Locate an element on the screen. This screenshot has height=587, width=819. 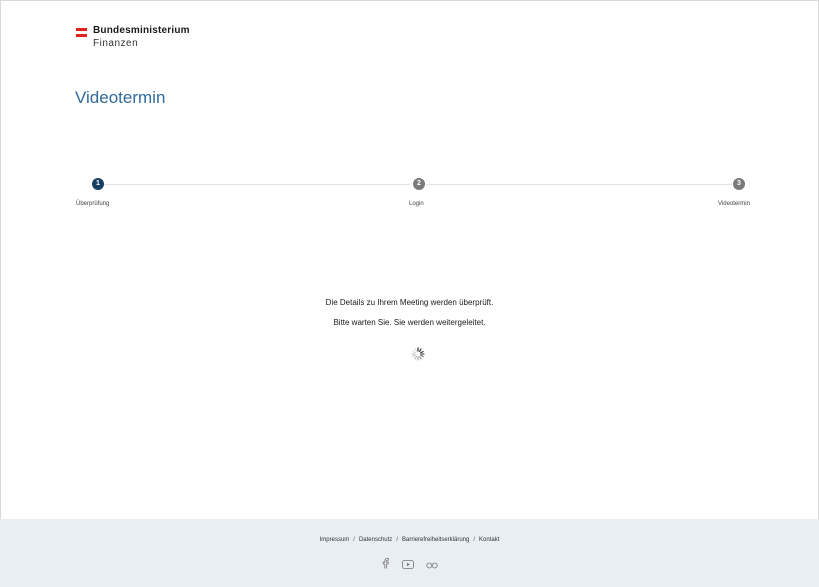
step-3-label: Videotermin is located at coordinates (734, 204).